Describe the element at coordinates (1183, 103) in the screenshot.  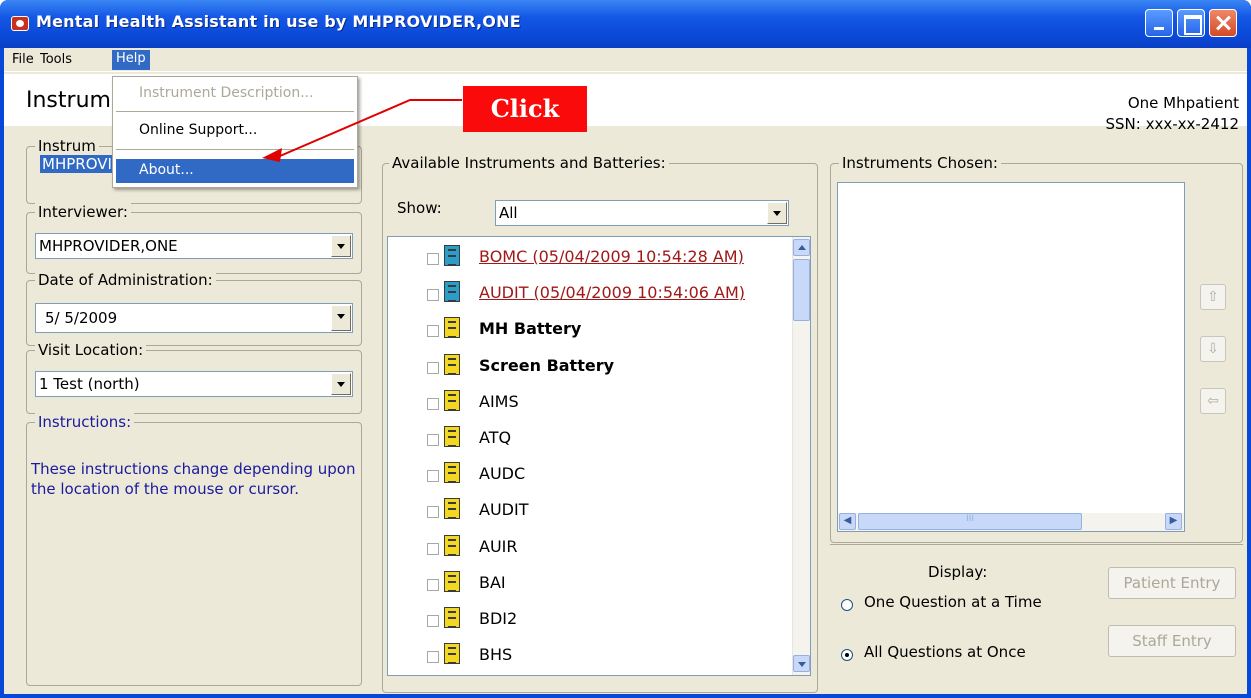
I see `patient-name: One Mhpatient` at that location.